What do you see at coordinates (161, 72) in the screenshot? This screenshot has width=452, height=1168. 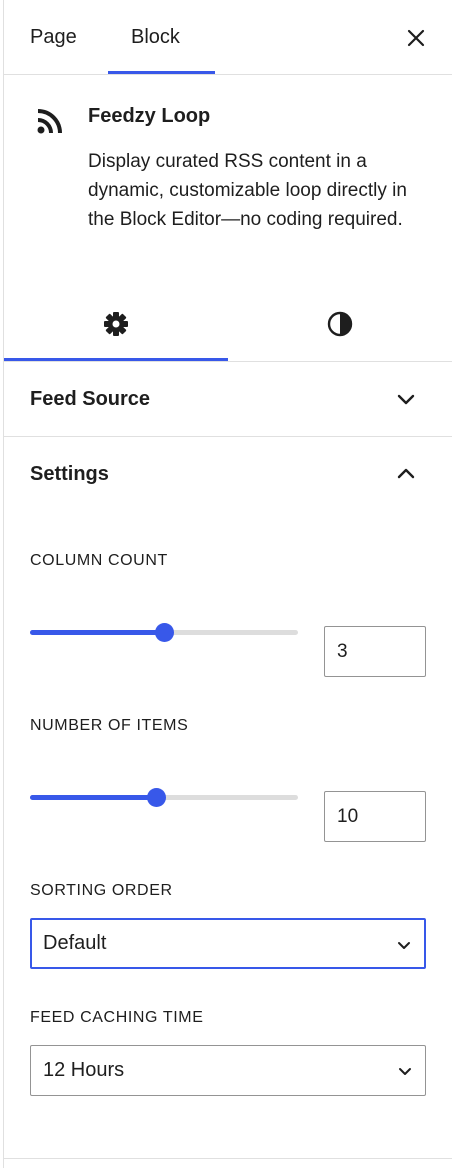 I see `active-tab-indicator` at bounding box center [161, 72].